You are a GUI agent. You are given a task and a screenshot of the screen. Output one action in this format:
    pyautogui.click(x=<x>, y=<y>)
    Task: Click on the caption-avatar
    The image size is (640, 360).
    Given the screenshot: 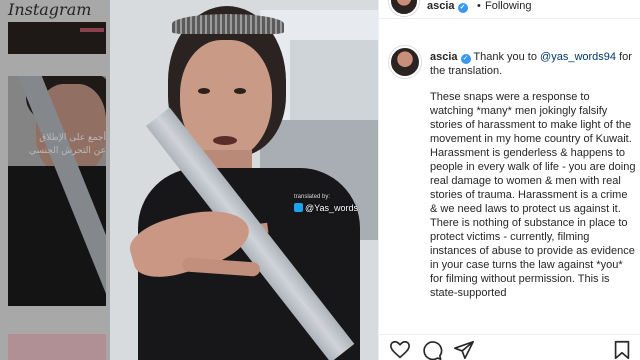 What is the action you would take?
    pyautogui.click(x=405, y=62)
    